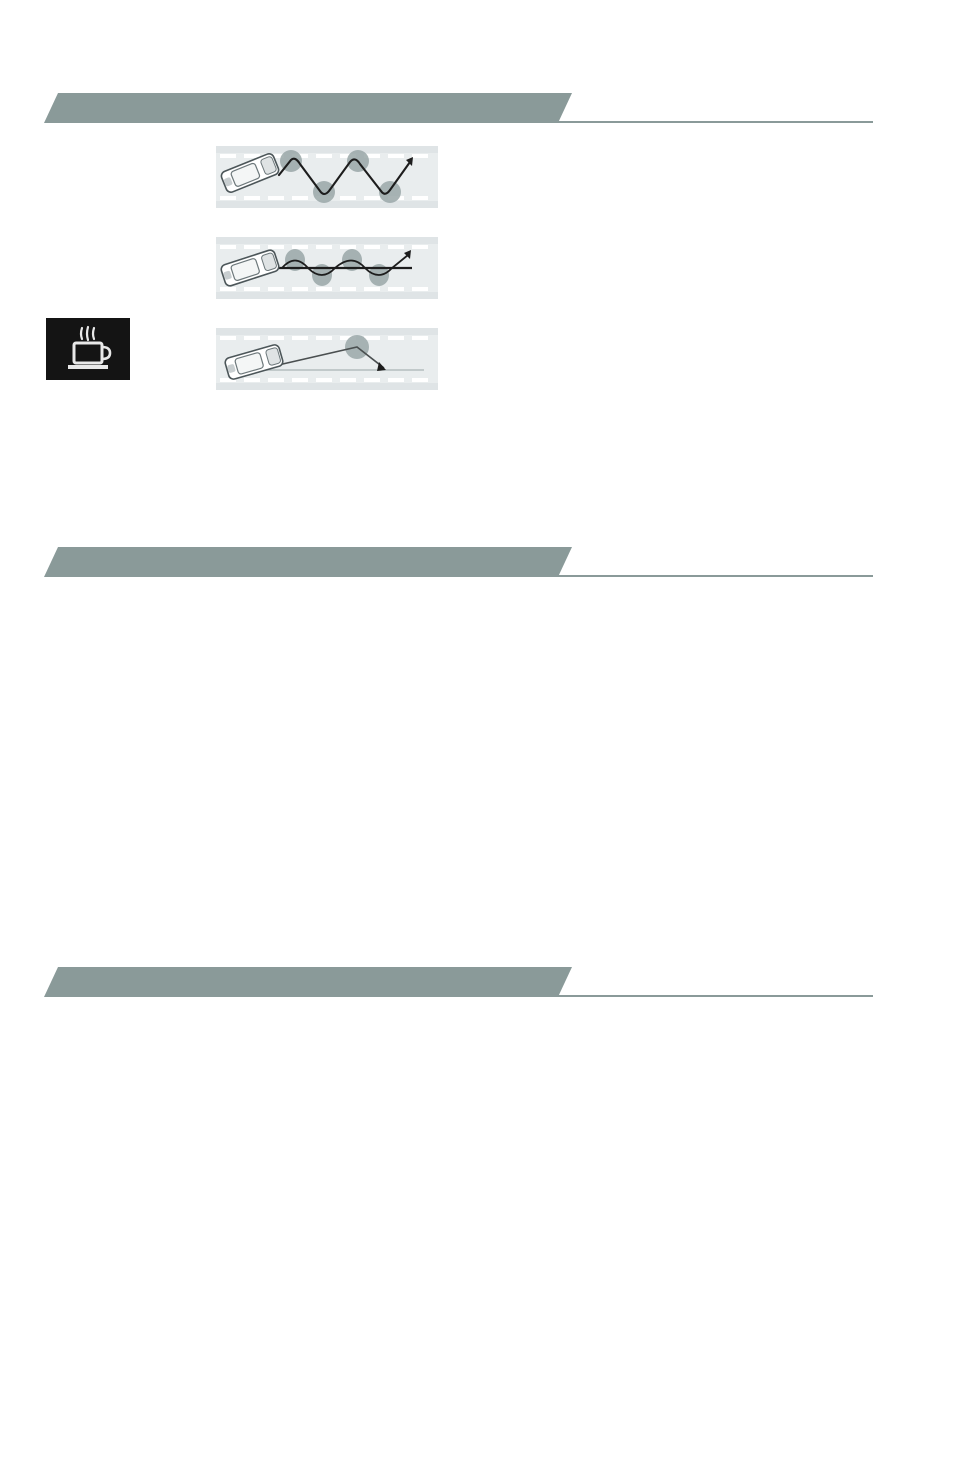  I want to click on section-heading-sway-warning-system, so click(308, 108).